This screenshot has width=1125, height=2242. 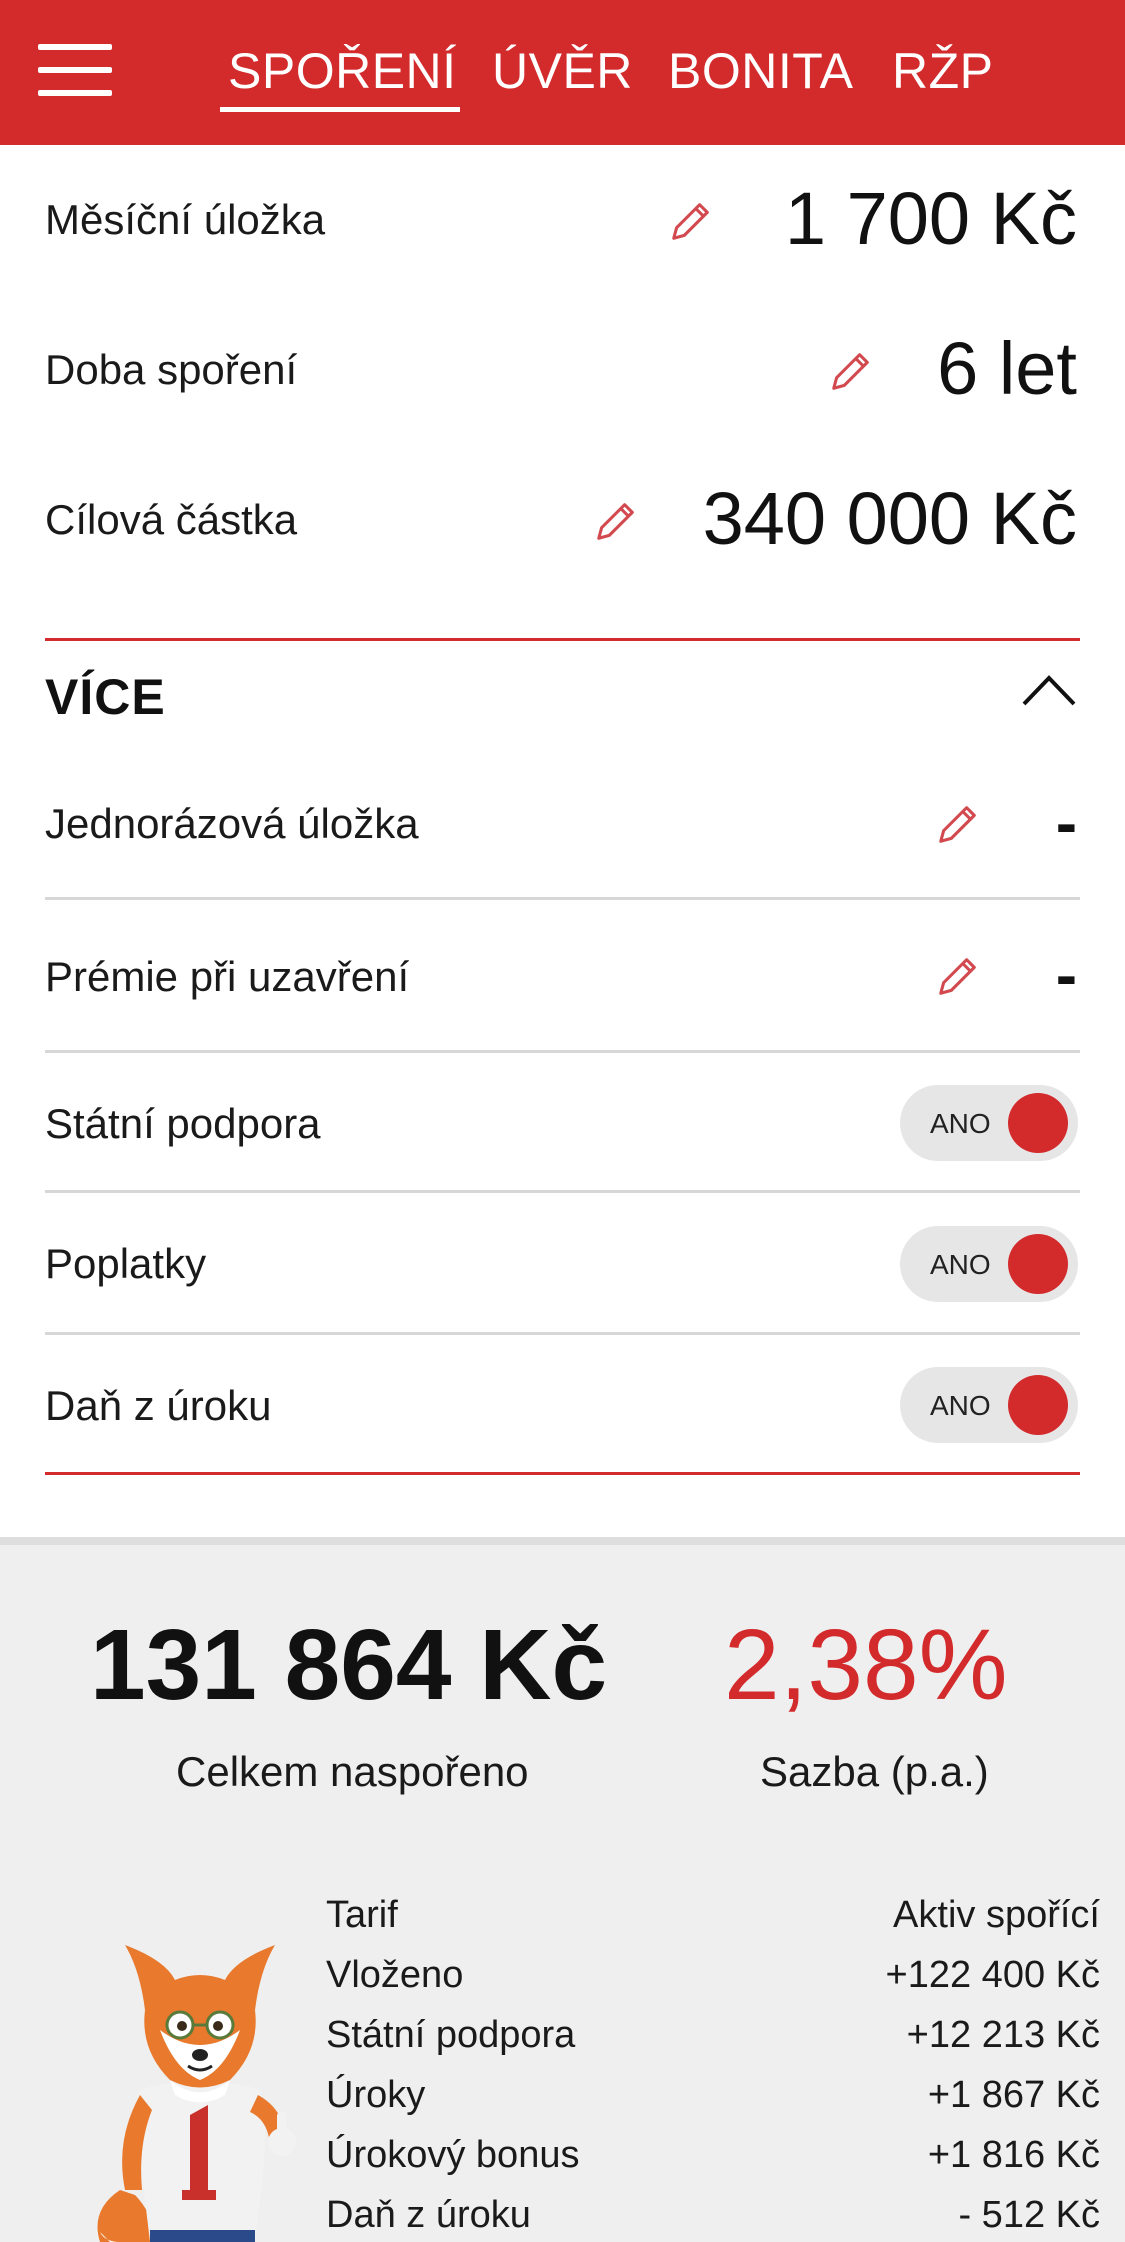 I want to click on fees-toggle: ANO, so click(x=989, y=1264).